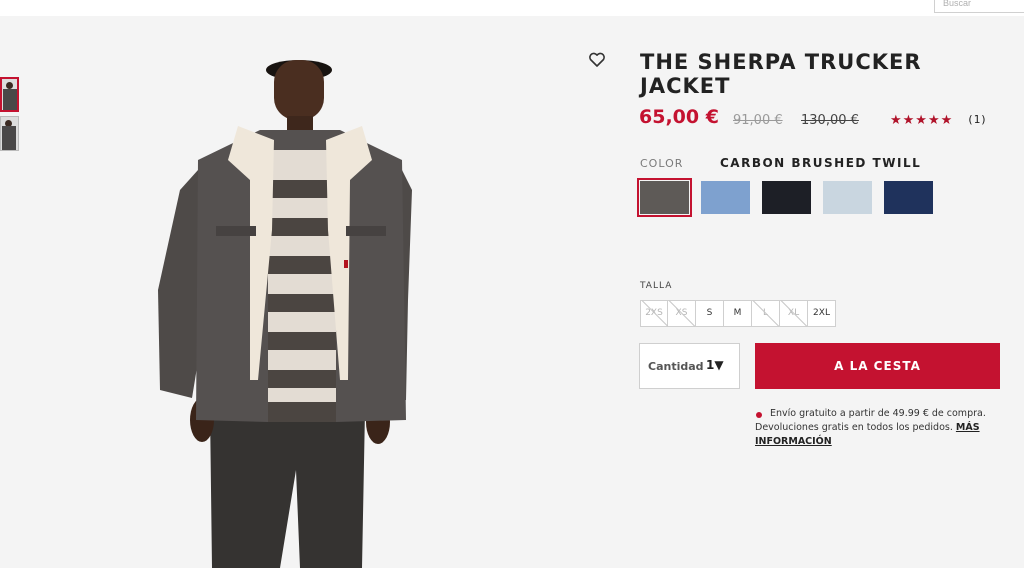  Describe the element at coordinates (921, 120) in the screenshot. I see `rating-stars: ★★★★★` at that location.